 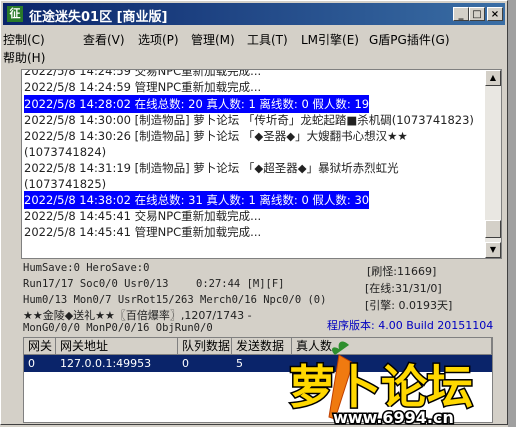 What do you see at coordinates (98, 17) in the screenshot?
I see `window-title: 征途迷失01区 [商业版]` at bounding box center [98, 17].